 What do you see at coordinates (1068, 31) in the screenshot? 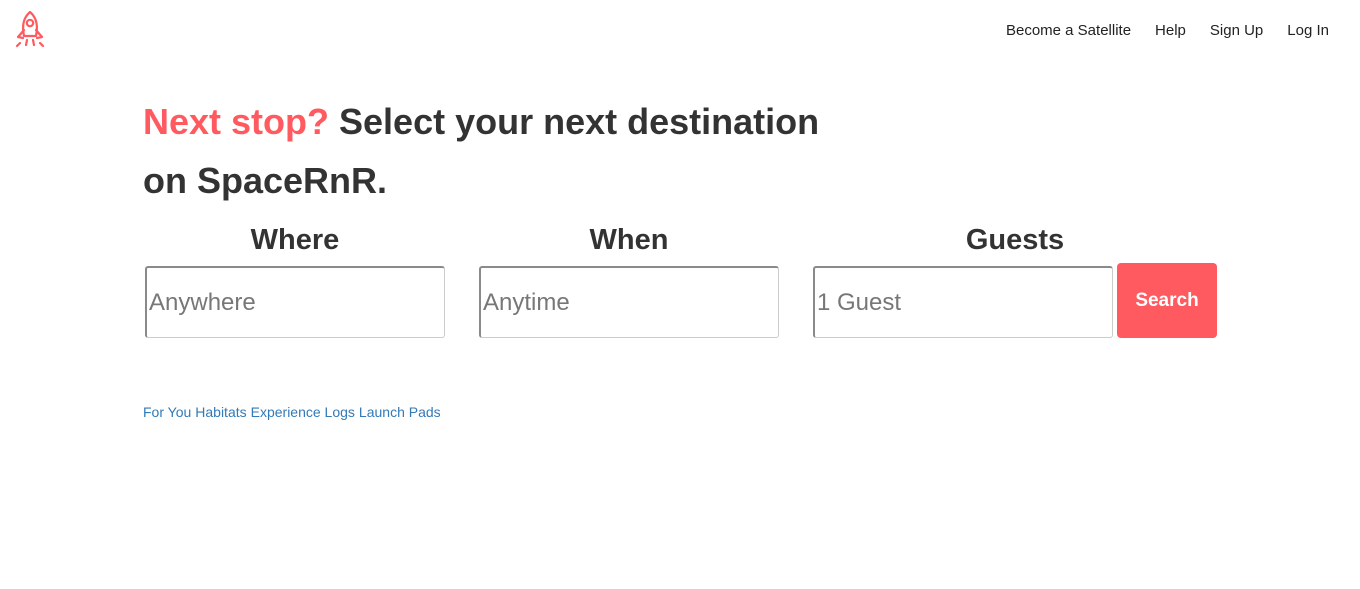
I see `nav-become-satellite: Become a Satellite` at bounding box center [1068, 31].